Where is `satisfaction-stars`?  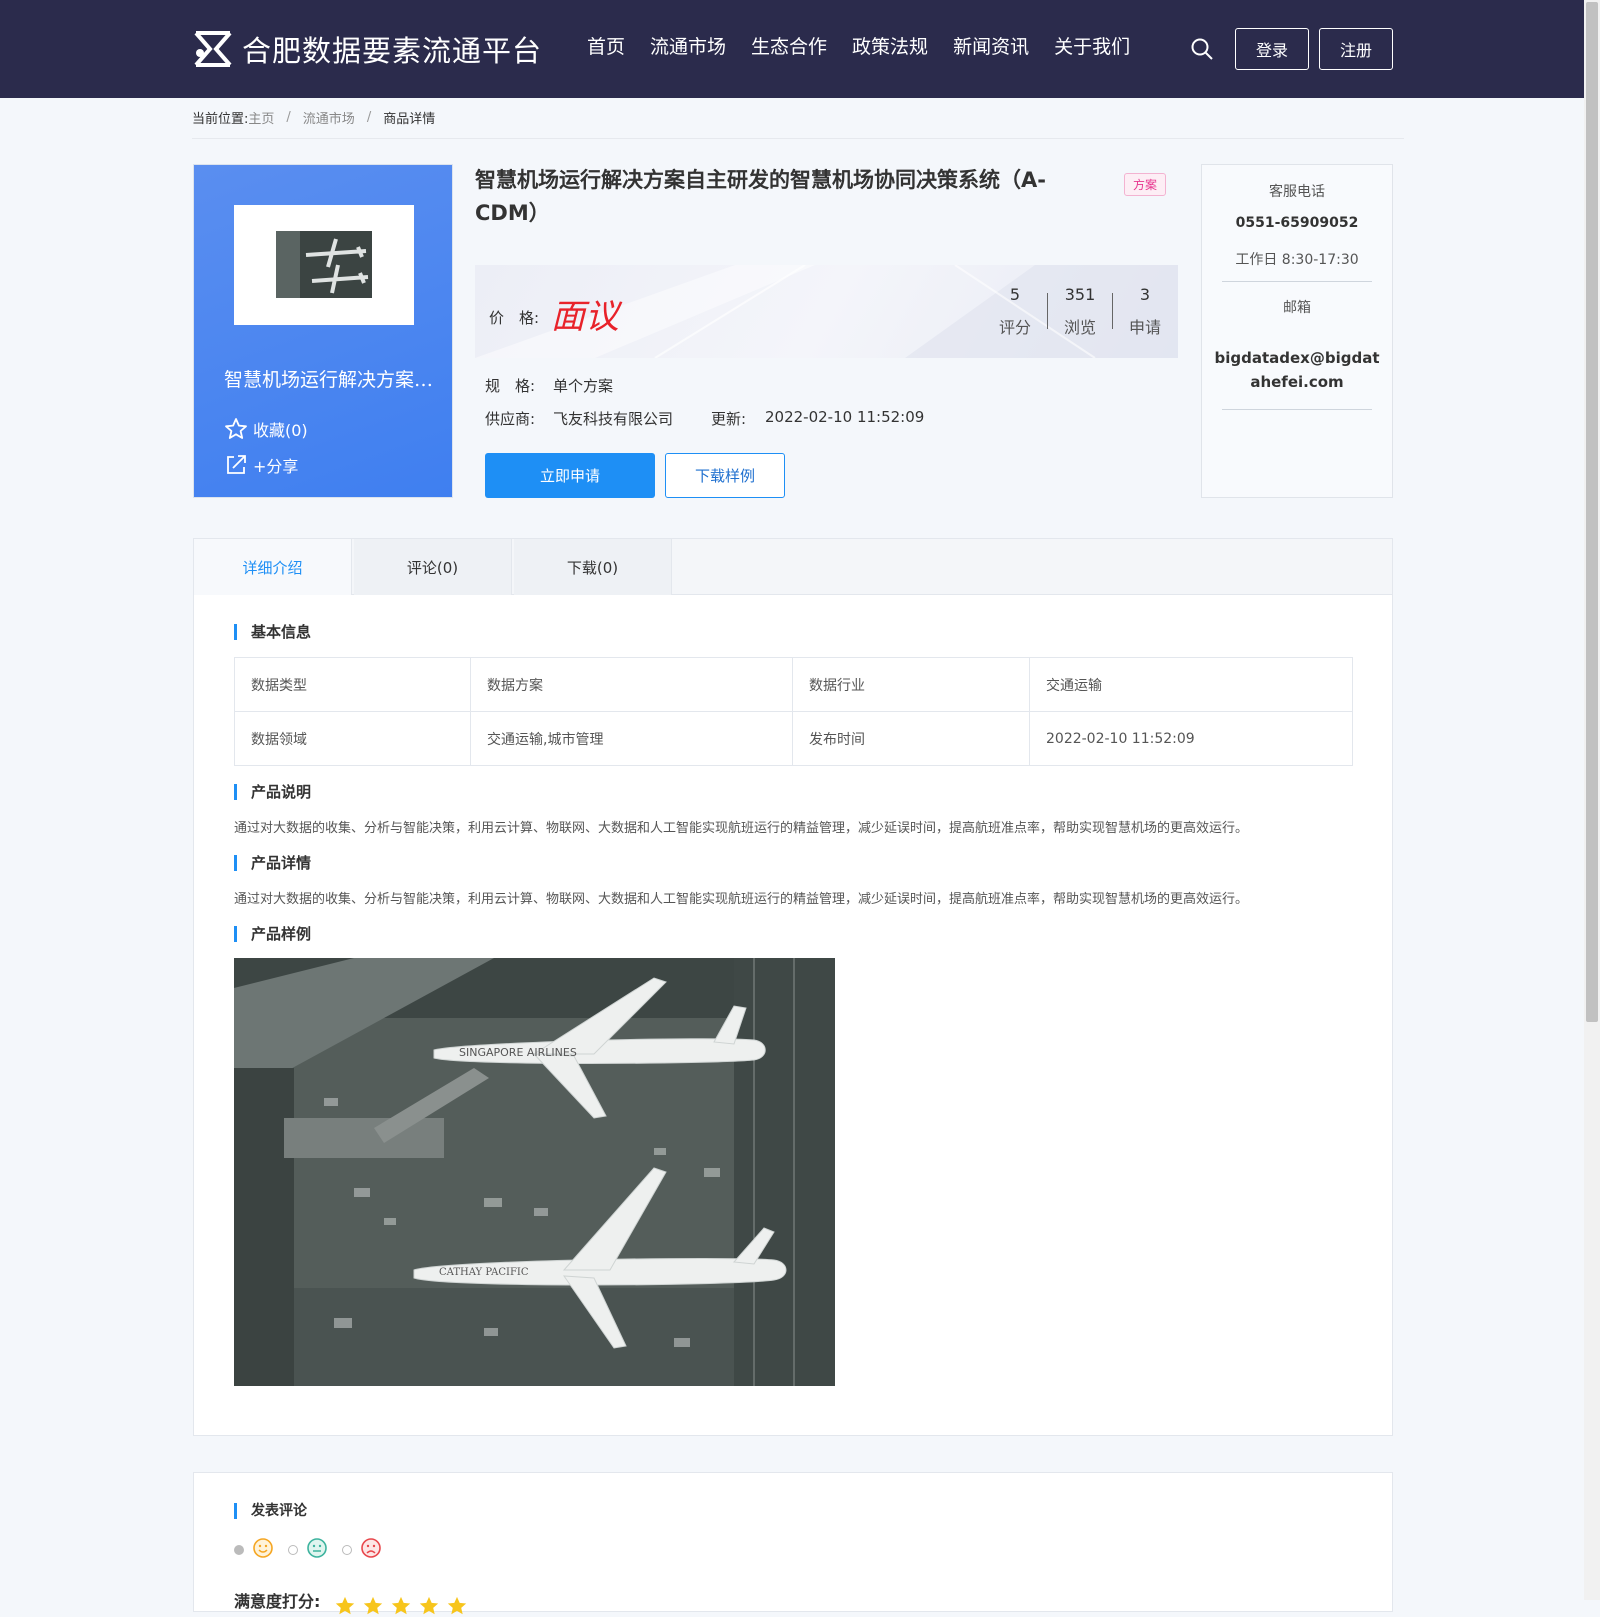
satisfaction-stars is located at coordinates (404, 1606).